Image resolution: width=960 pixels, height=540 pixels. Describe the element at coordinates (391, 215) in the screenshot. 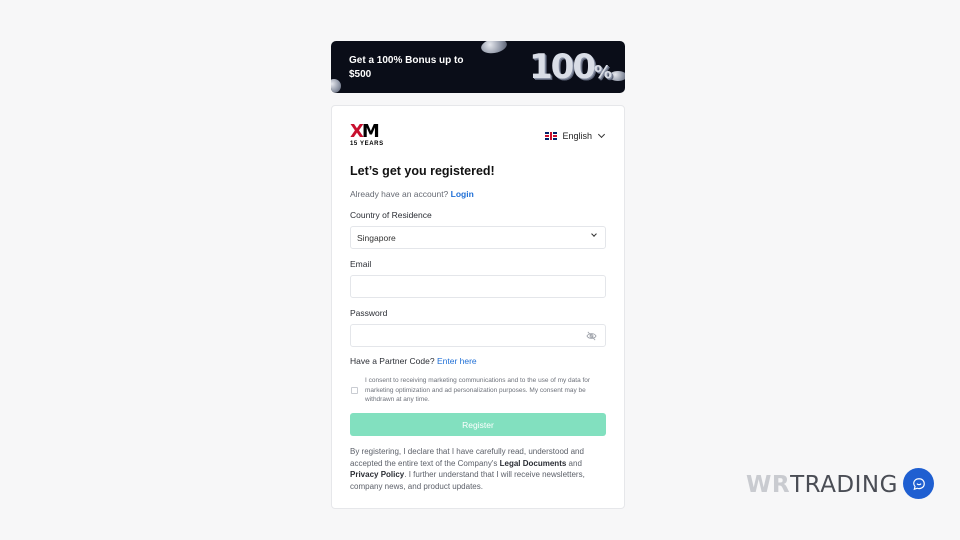

I see `country-label: Country of Residence` at that location.